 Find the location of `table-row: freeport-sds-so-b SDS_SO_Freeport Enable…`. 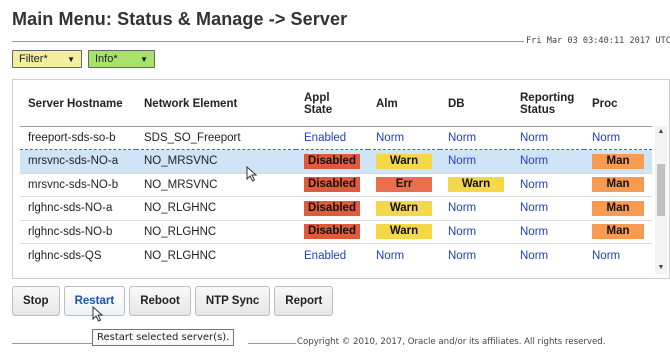

table-row: freeport-sds-so-b SDS_SO_Freeport Enable… is located at coordinates (336, 137).